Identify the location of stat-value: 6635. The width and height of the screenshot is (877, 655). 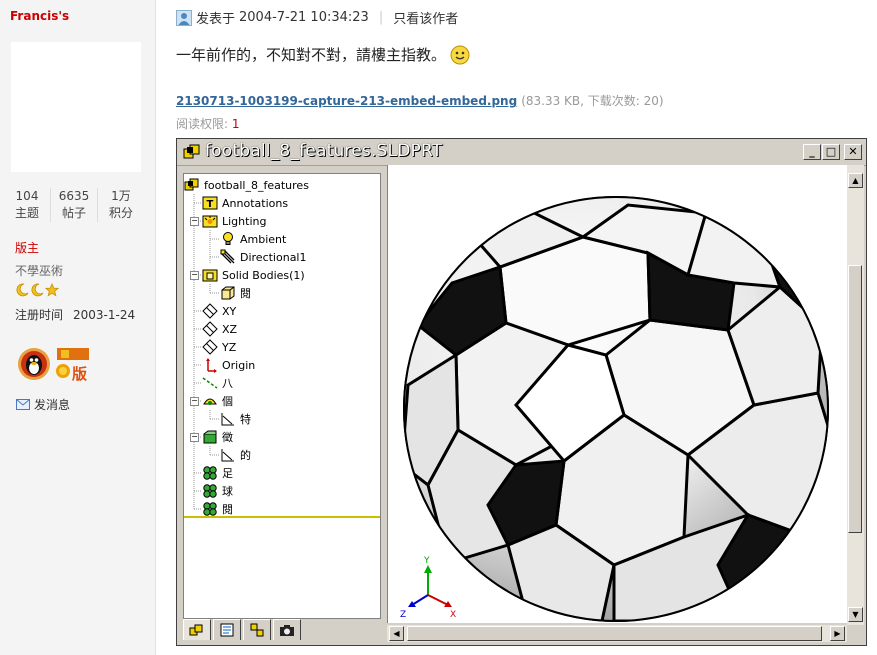
(74, 196).